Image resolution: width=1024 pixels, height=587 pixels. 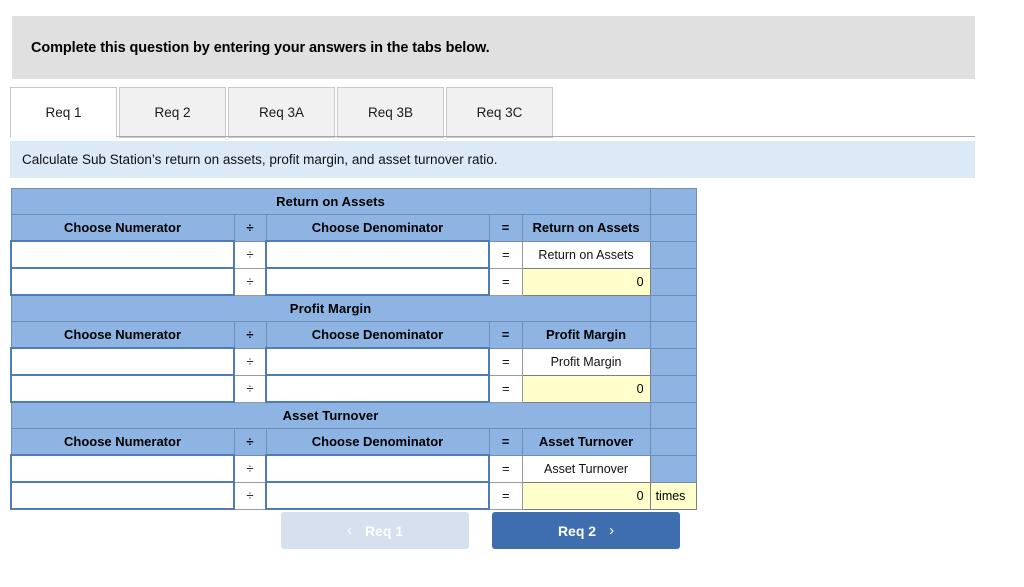 What do you see at coordinates (586, 442) in the screenshot?
I see `result-header: Asset Turnover` at bounding box center [586, 442].